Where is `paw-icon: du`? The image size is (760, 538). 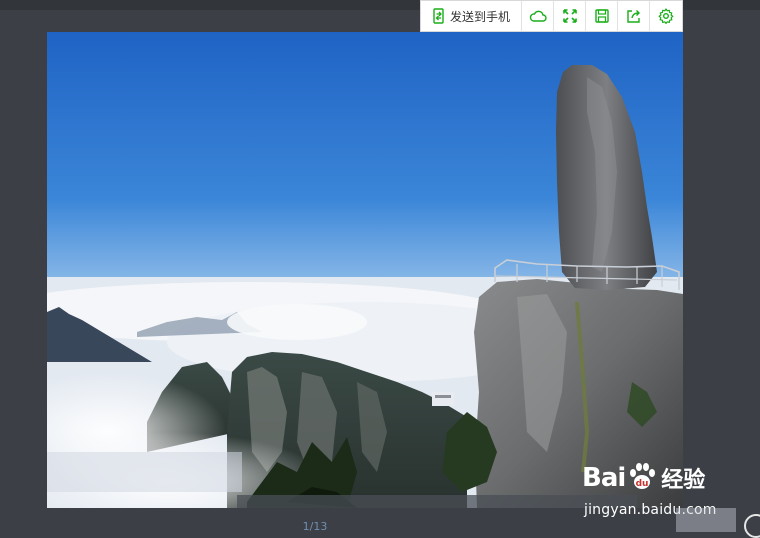 paw-icon: du is located at coordinates (642, 478).